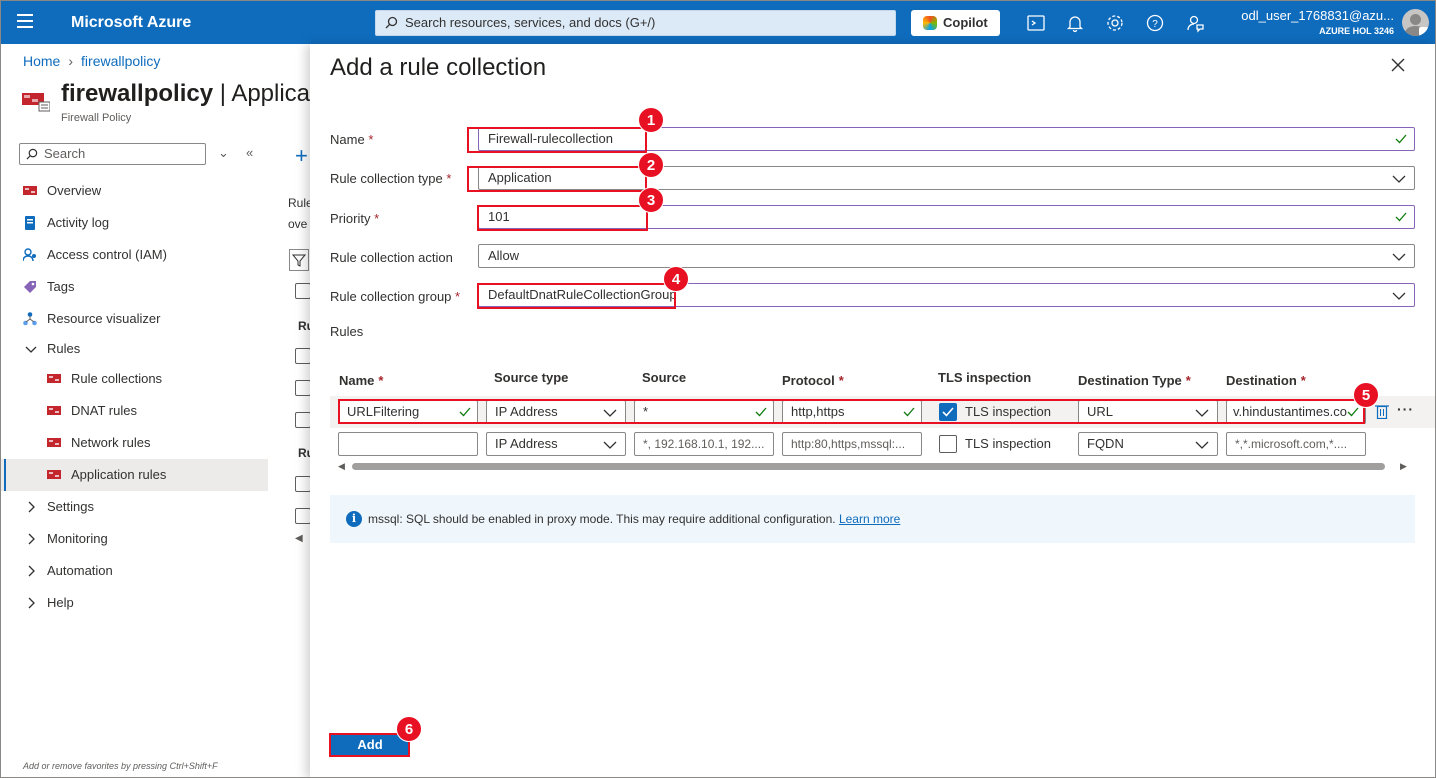 This screenshot has height=778, width=1436. I want to click on rule-collection-action-select: Allow, so click(946, 256).